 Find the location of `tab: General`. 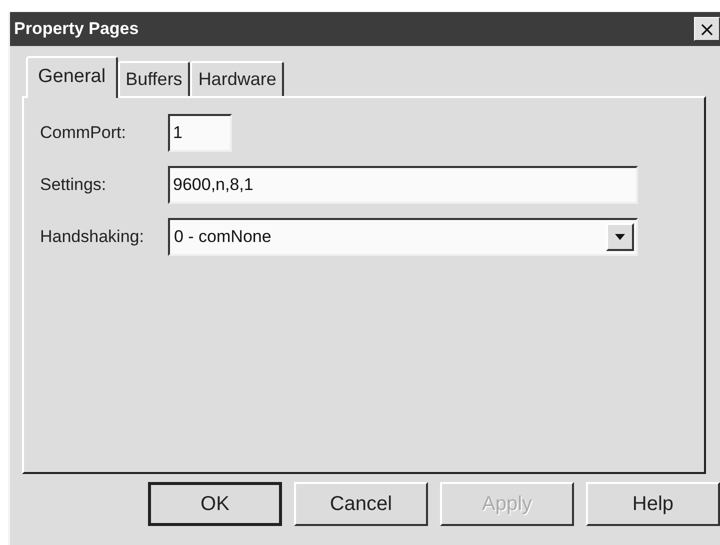

tab: General is located at coordinates (72, 77).